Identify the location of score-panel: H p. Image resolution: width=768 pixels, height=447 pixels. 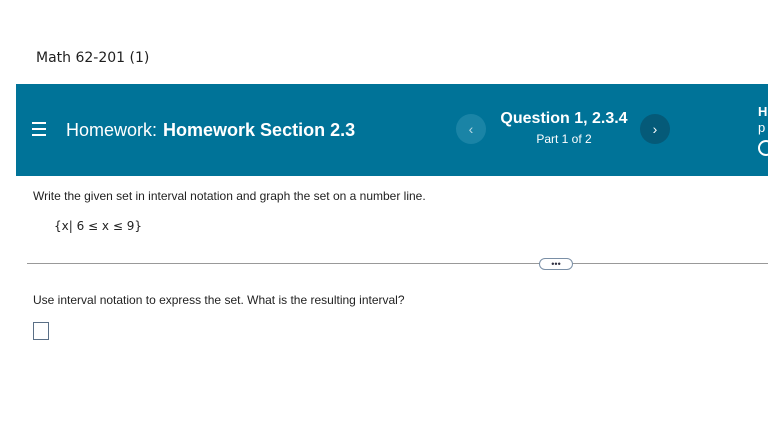
(763, 130).